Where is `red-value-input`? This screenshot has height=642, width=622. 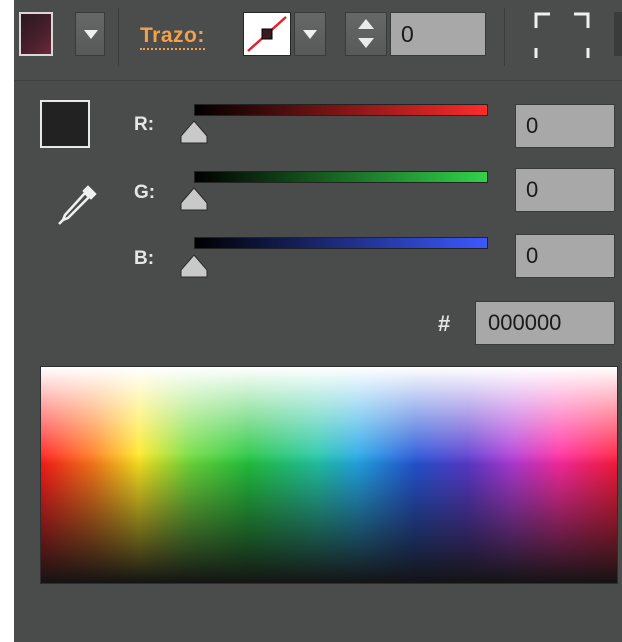 red-value-input is located at coordinates (565, 126).